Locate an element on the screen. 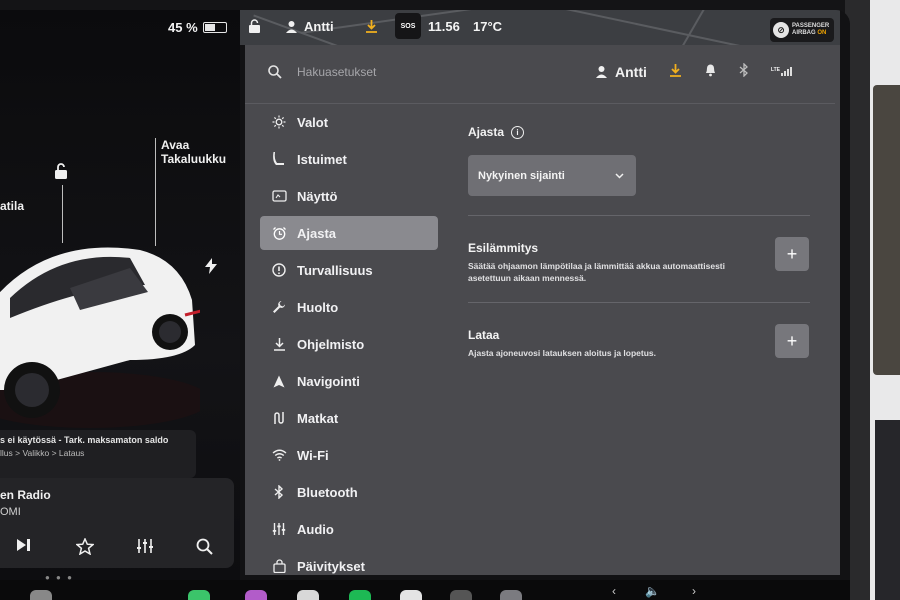 The image size is (900, 600). settings-search is located at coordinates (382, 72).